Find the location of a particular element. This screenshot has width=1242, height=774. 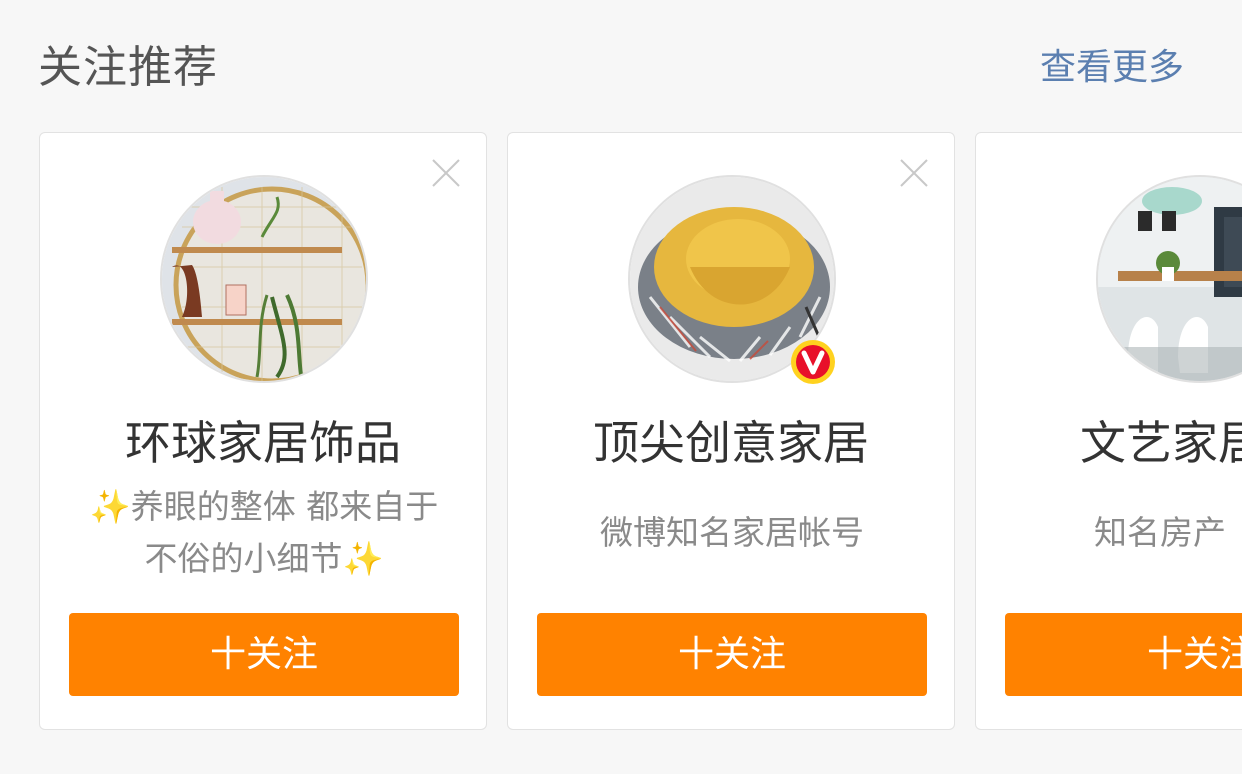

account-name: 文艺家居 is located at coordinates (1161, 443).